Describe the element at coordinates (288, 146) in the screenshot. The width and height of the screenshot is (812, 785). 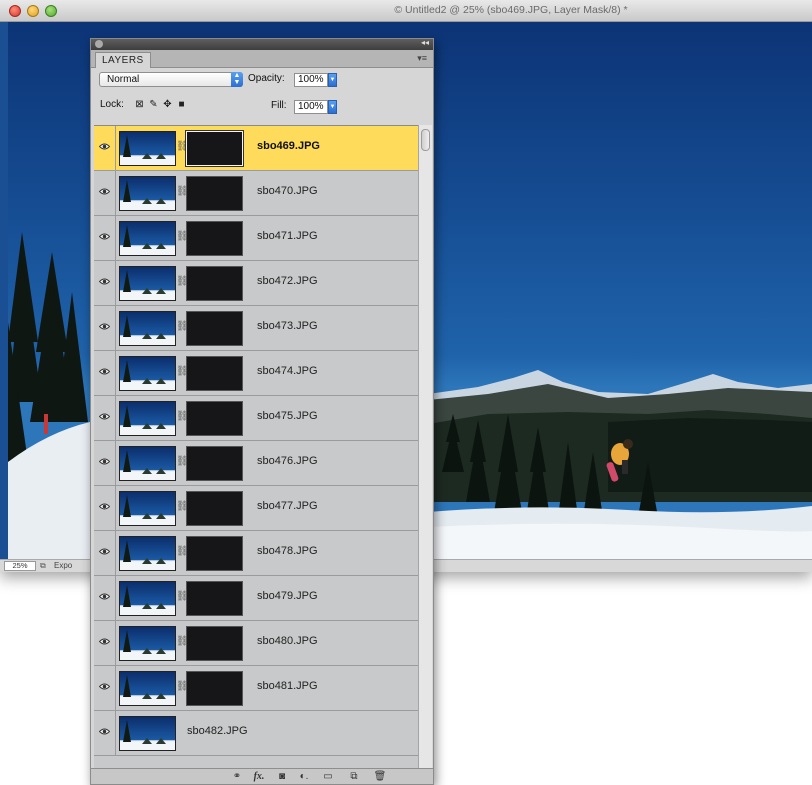
I see `layer-name: sbo469.JPG` at that location.